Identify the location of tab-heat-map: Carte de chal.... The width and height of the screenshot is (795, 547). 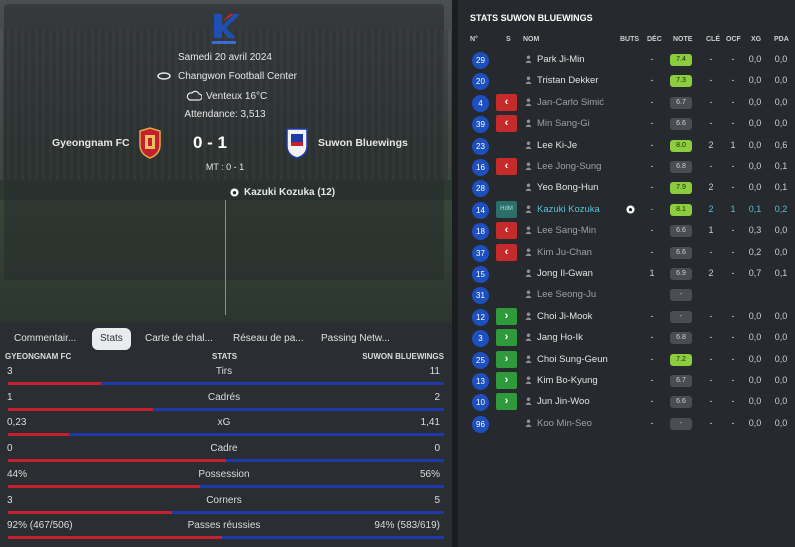
(179, 339).